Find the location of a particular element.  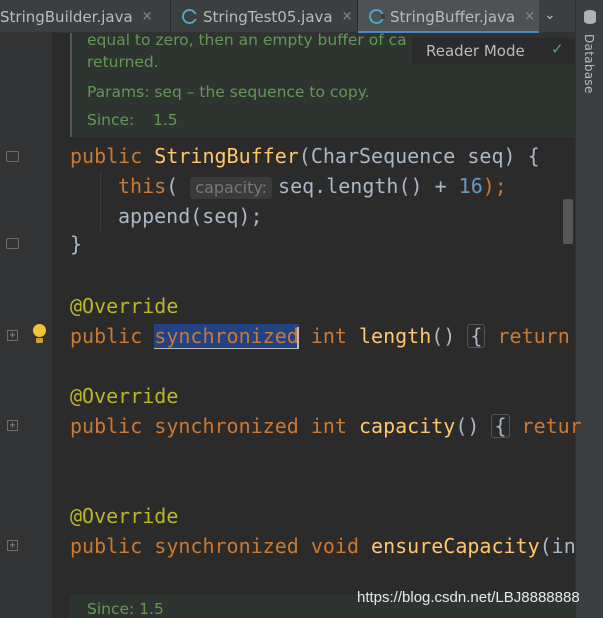

tab-stringbuffer: StringBuffer.java × is located at coordinates (448, 17).